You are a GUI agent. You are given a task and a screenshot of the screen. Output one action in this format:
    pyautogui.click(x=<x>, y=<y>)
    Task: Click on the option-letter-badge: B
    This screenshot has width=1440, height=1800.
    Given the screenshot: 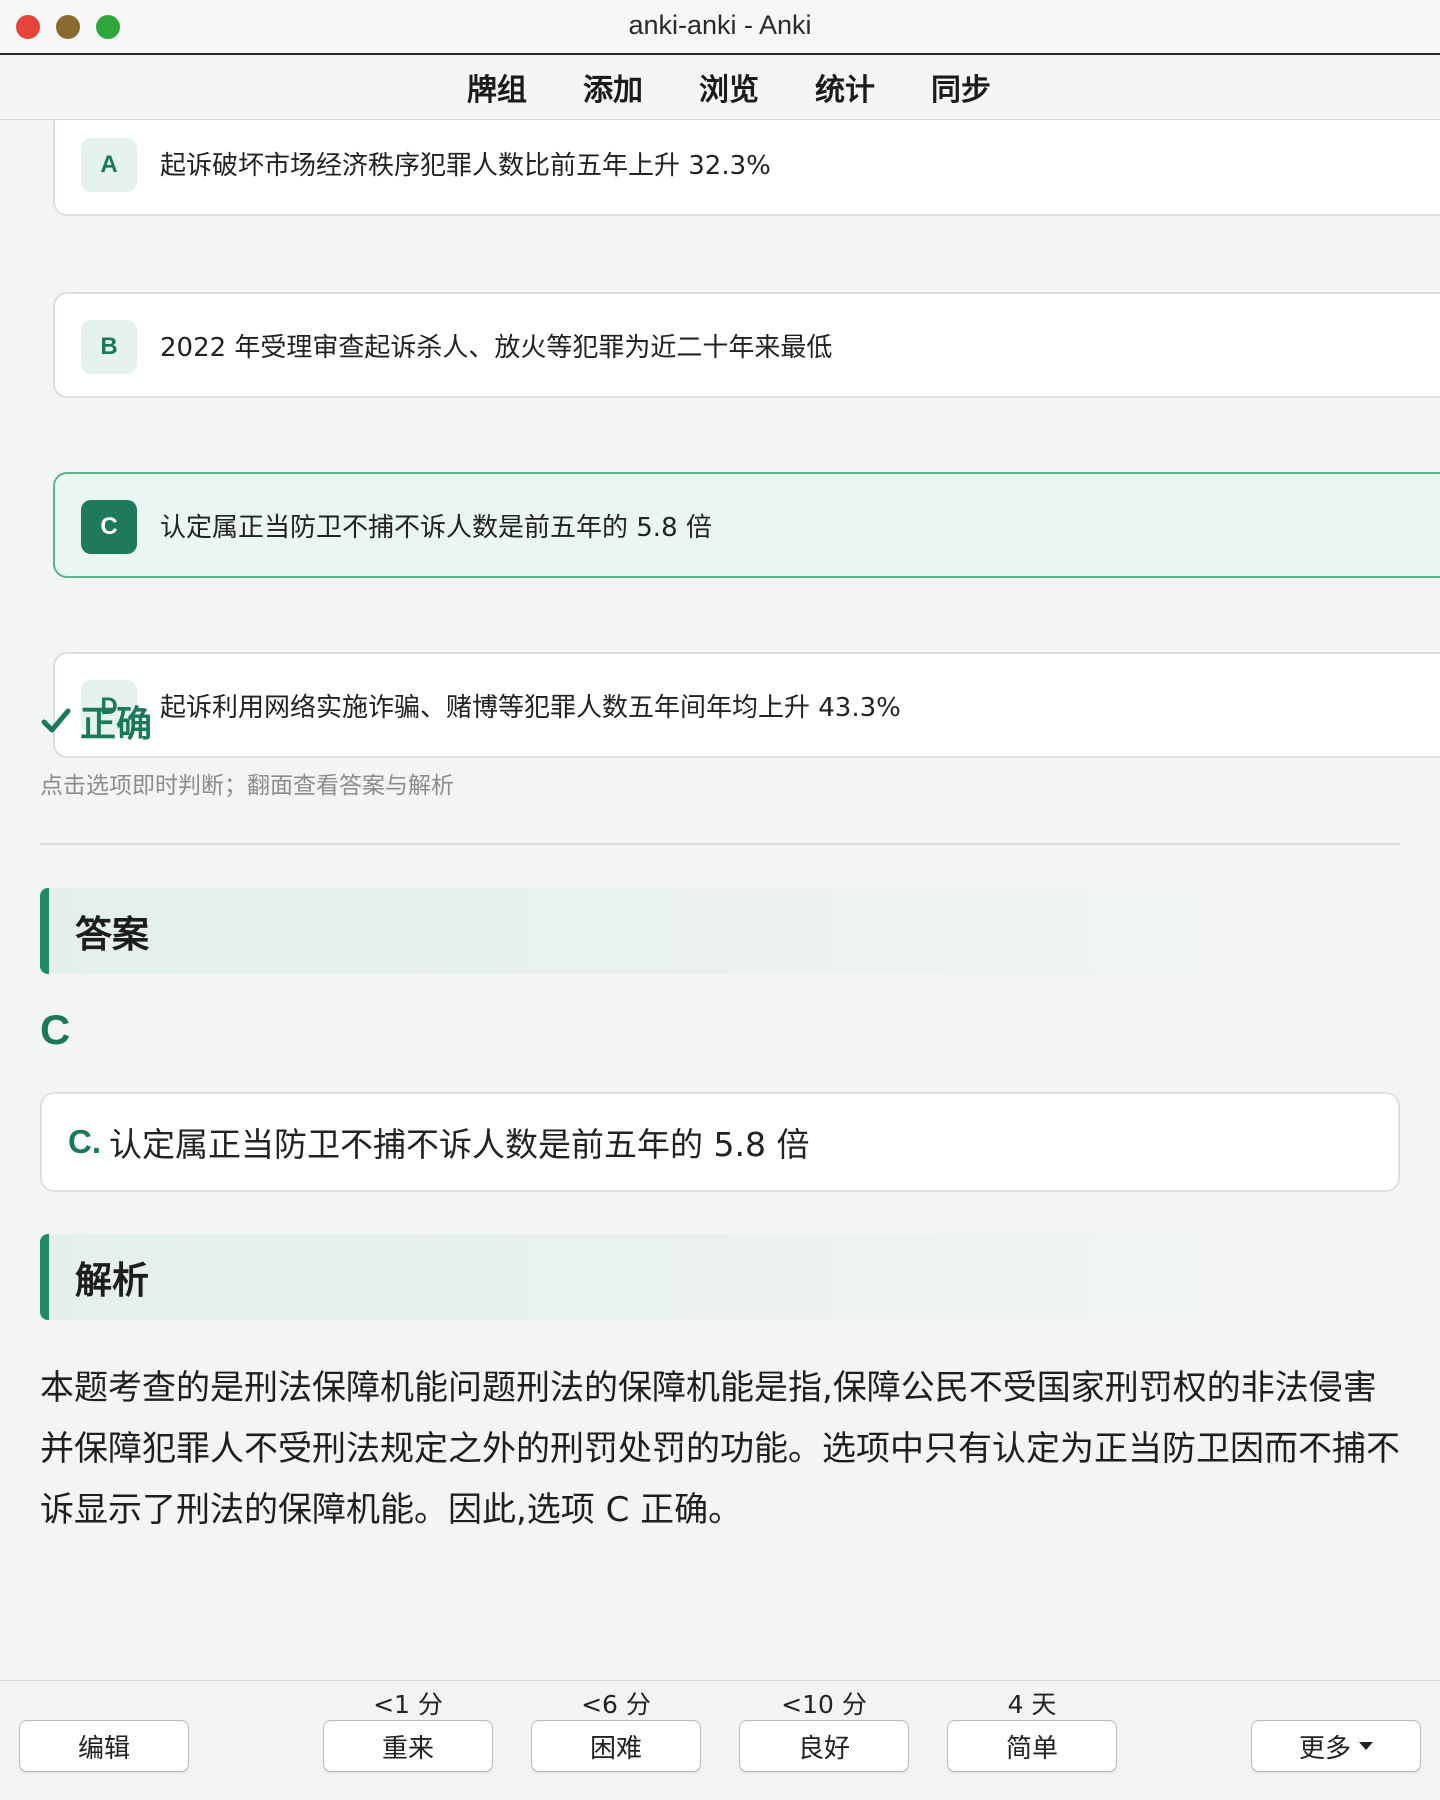 What is the action you would take?
    pyautogui.click(x=109, y=347)
    